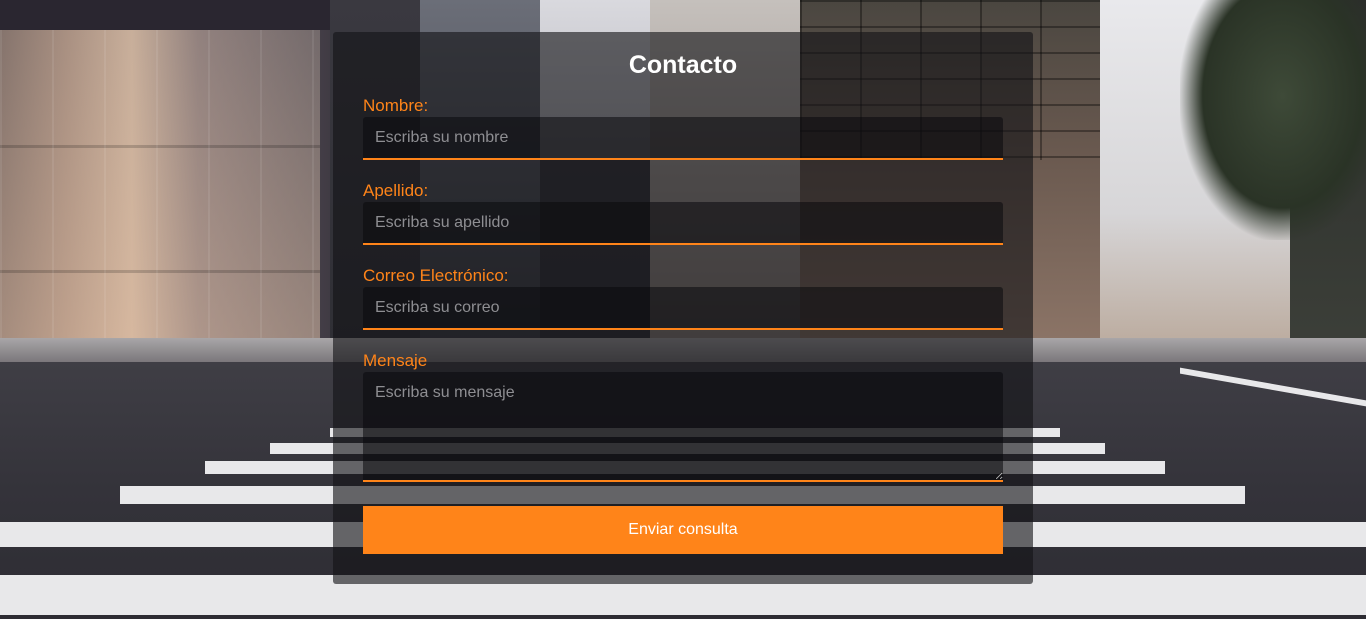 Image resolution: width=1366 pixels, height=619 pixels. Describe the element at coordinates (683, 427) in the screenshot. I see `mensaje-textarea` at that location.